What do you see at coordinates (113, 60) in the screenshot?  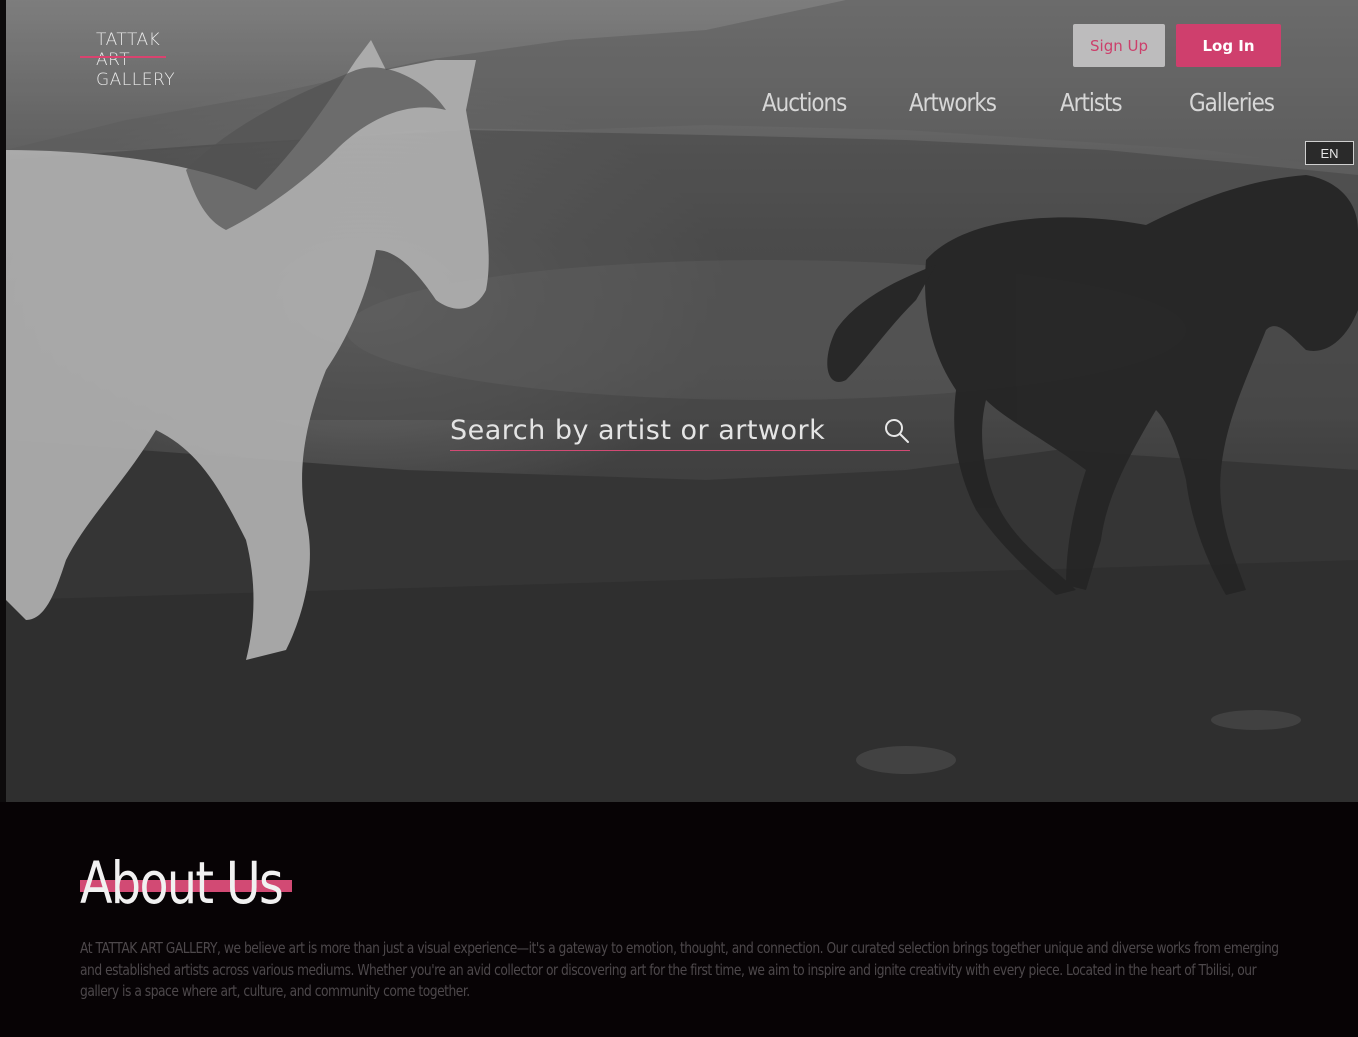 I see `logo-line-2: ART` at bounding box center [113, 60].